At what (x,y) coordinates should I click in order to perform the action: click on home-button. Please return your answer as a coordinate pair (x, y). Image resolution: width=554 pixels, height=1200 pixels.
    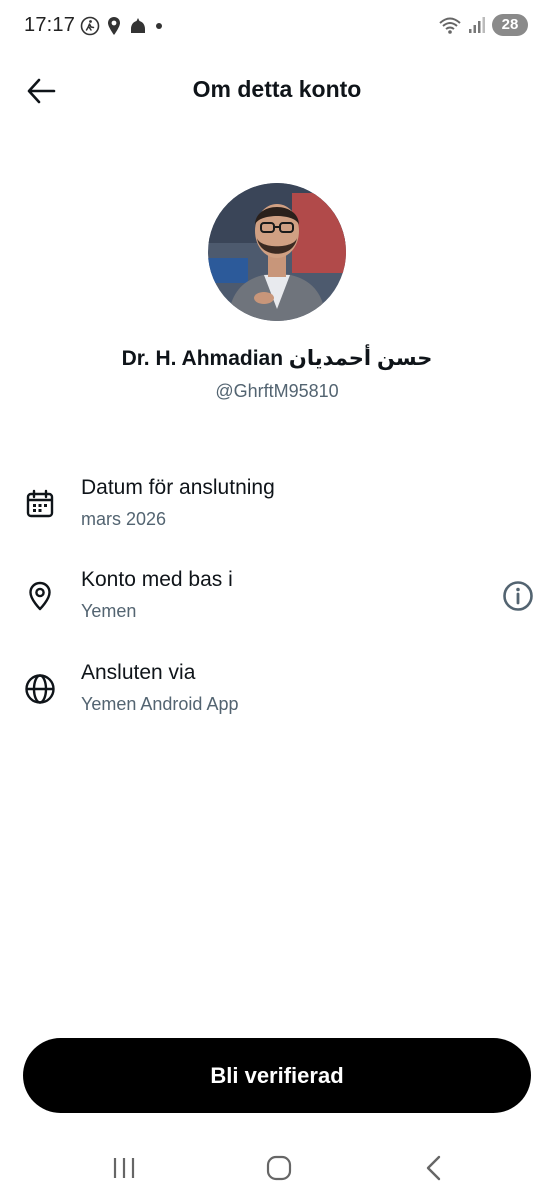
    Looking at the image, I should click on (279, 1168).